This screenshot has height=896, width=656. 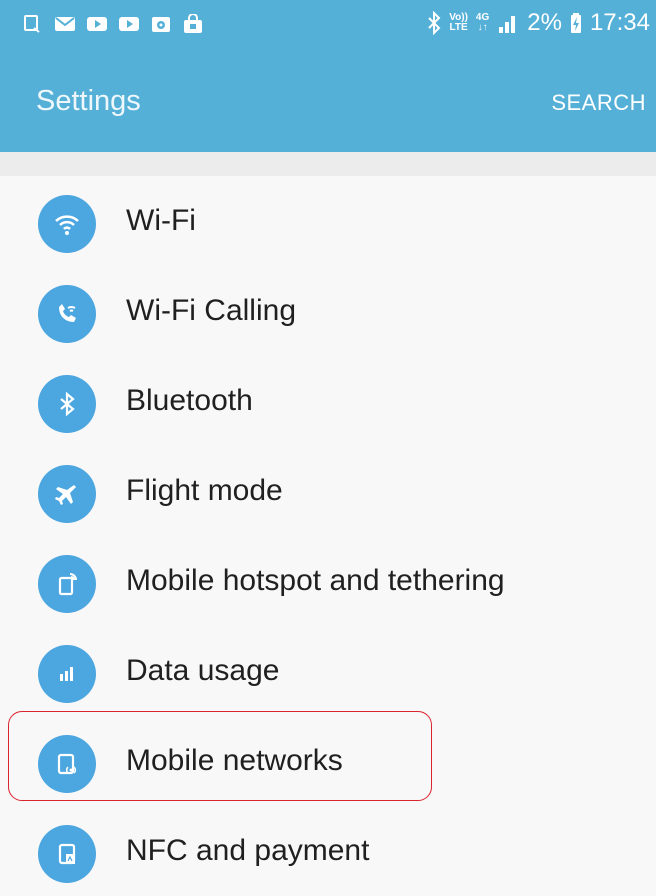 What do you see at coordinates (575, 23) in the screenshot?
I see `battery-charging-icon` at bounding box center [575, 23].